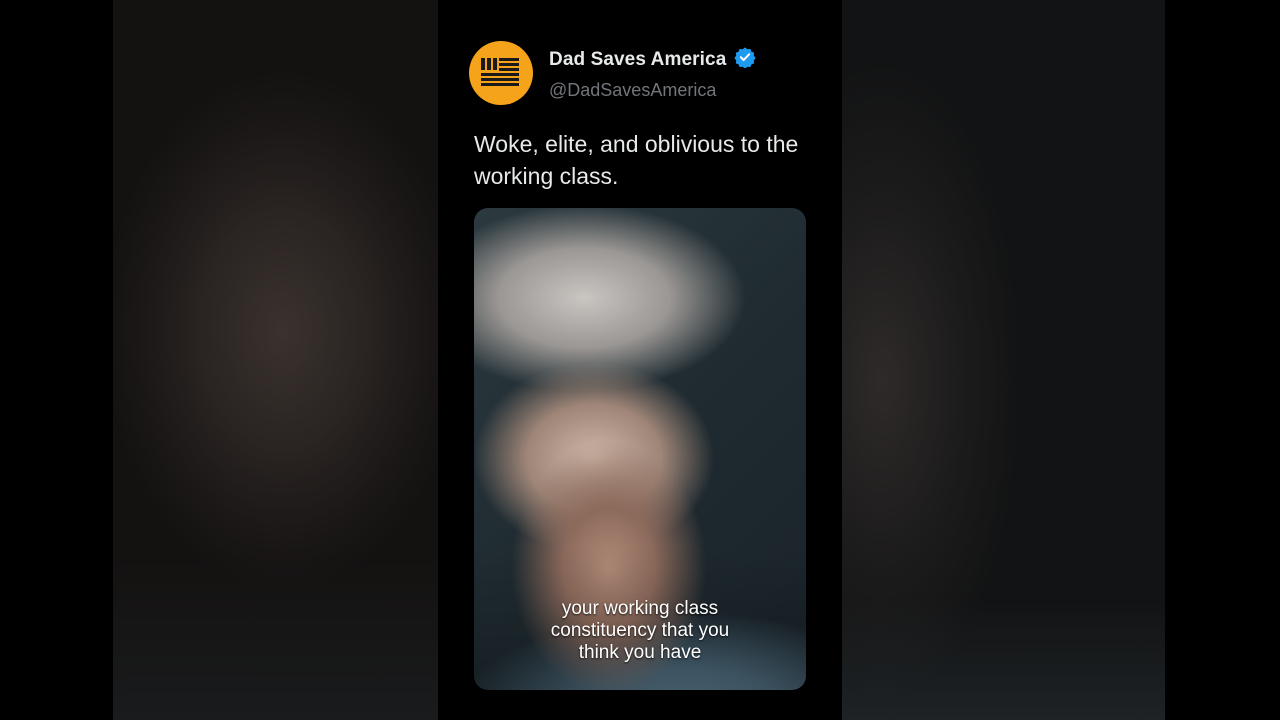 Image resolution: width=1280 pixels, height=720 pixels. I want to click on caption-line: your working class, so click(640, 608).